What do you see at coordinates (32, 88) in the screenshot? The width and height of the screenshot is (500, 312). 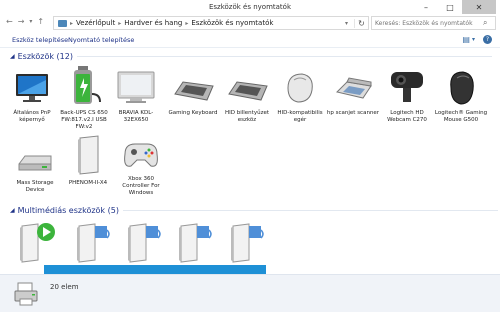 I see `monitor-icon` at bounding box center [32, 88].